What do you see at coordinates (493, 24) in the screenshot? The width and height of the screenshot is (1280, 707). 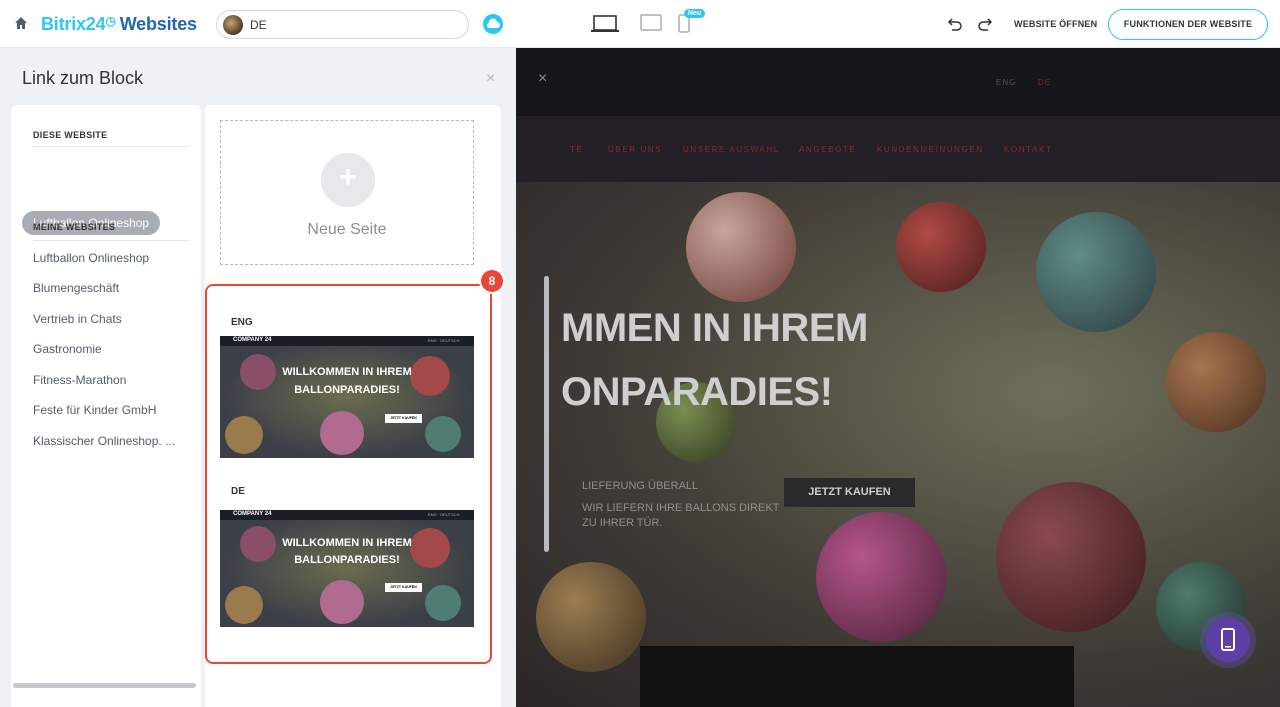 I see `cloud-icon` at bounding box center [493, 24].